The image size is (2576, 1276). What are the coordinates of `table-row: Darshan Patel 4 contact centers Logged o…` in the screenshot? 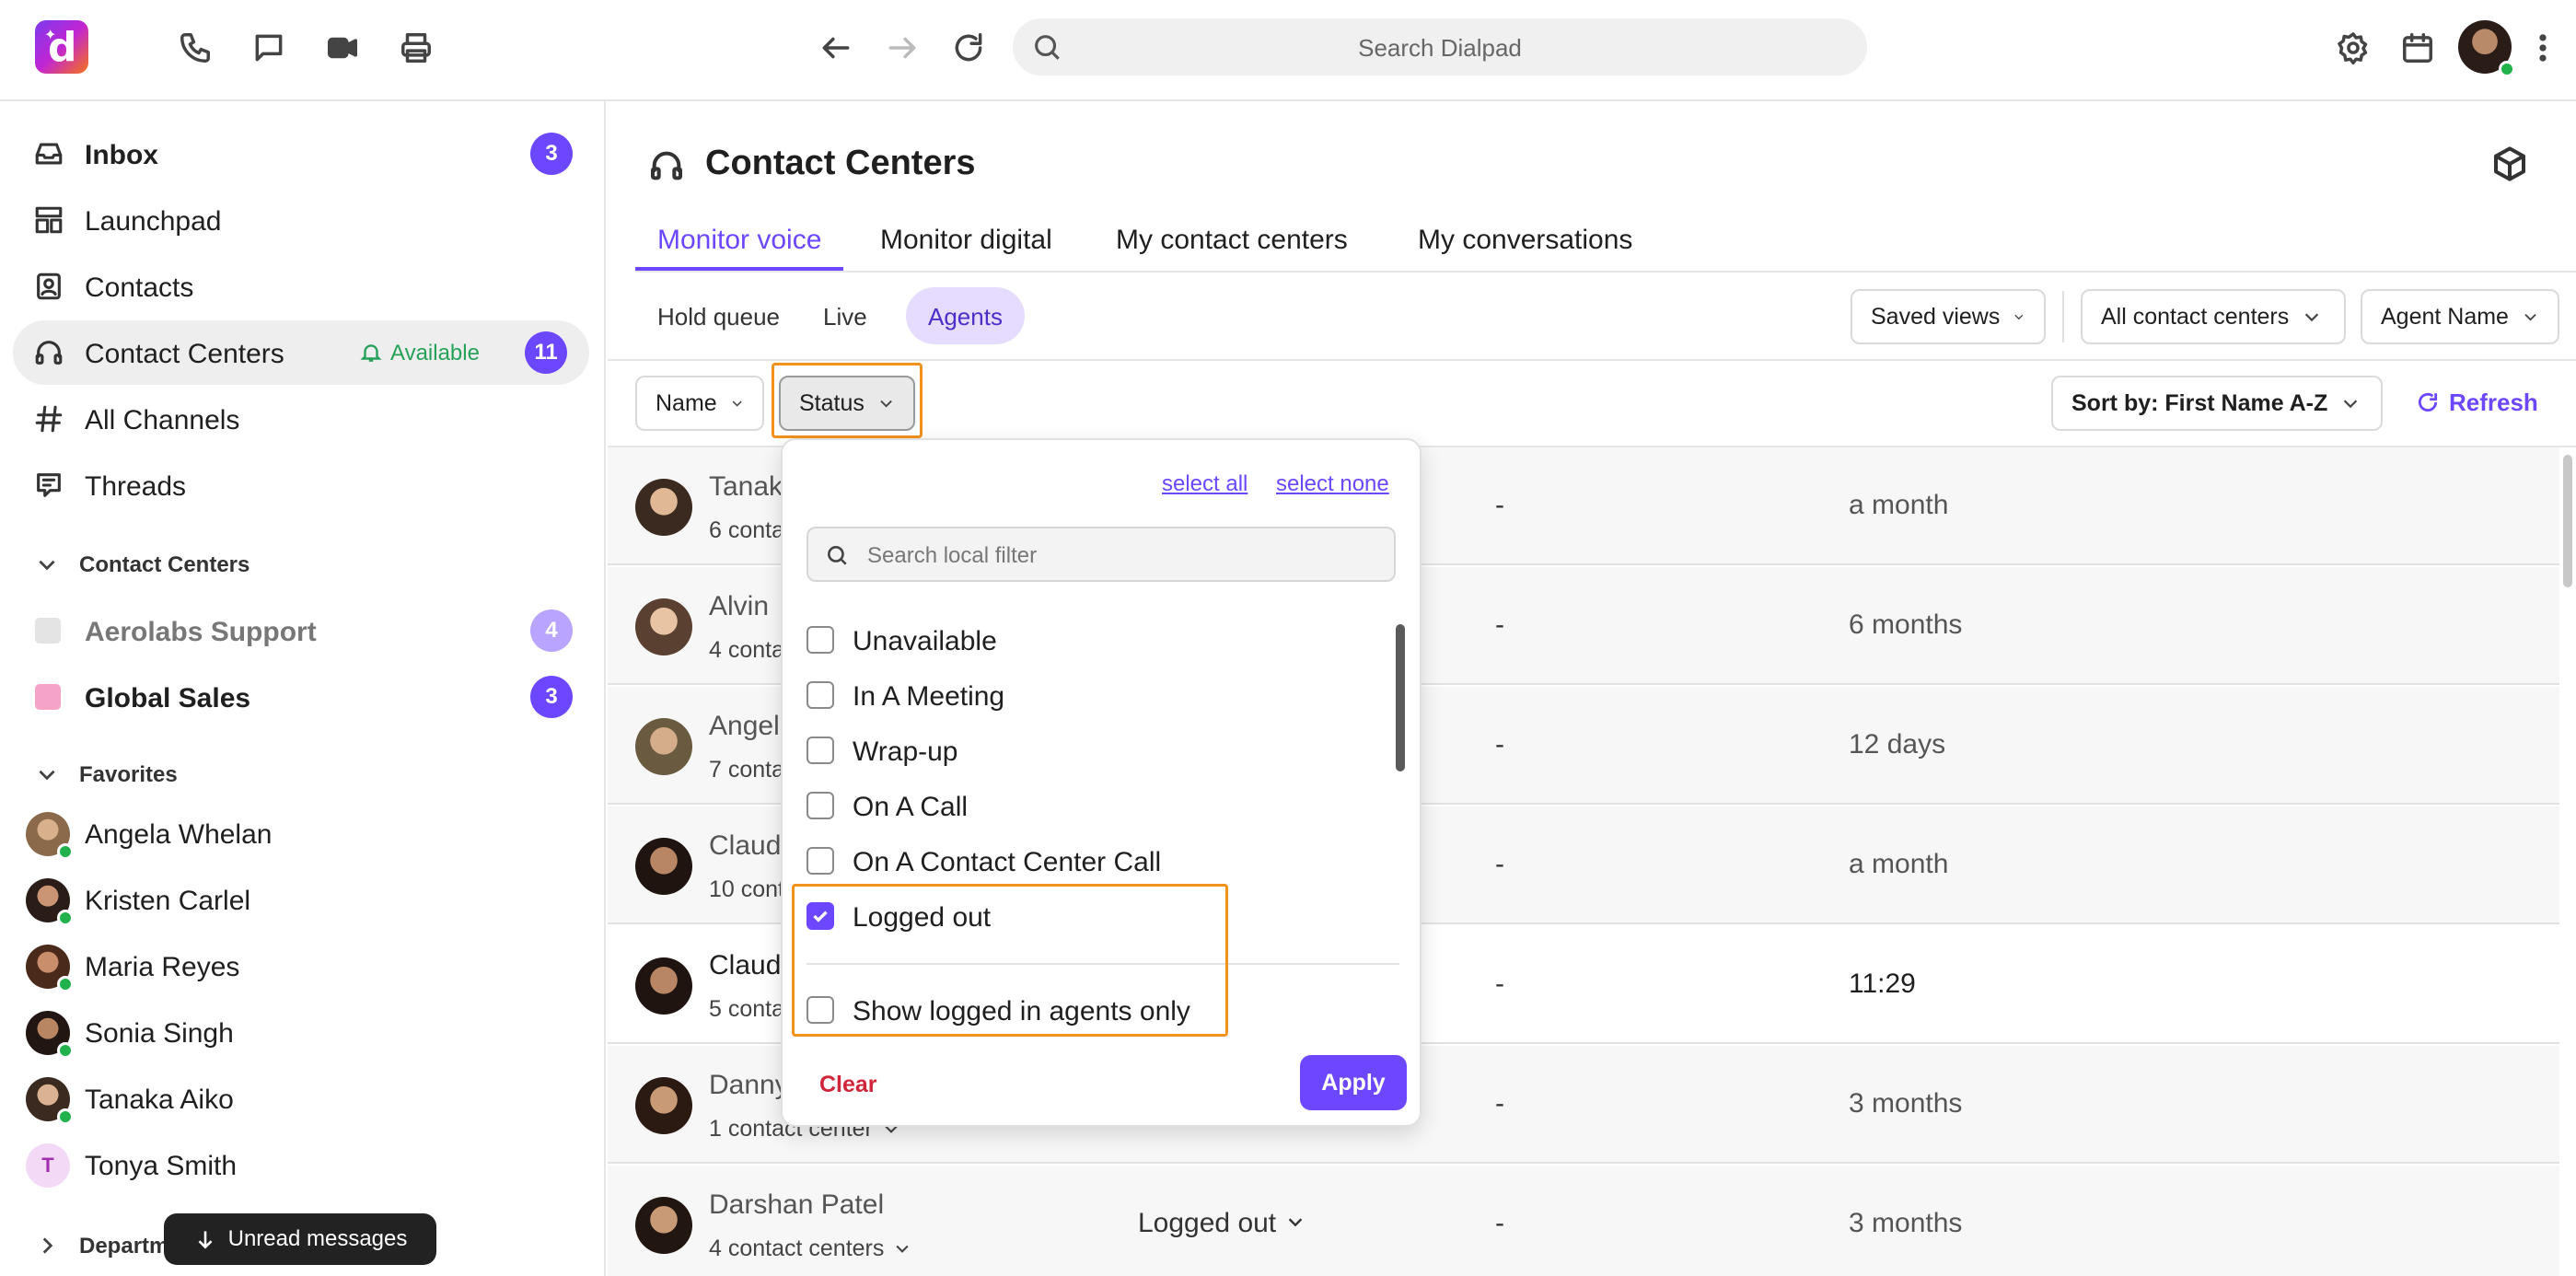 It's located at (1583, 1221).